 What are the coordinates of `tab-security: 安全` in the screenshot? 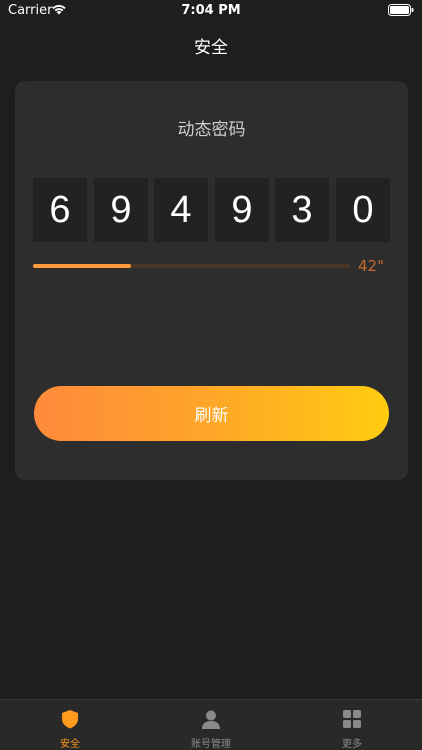 It's located at (70, 725).